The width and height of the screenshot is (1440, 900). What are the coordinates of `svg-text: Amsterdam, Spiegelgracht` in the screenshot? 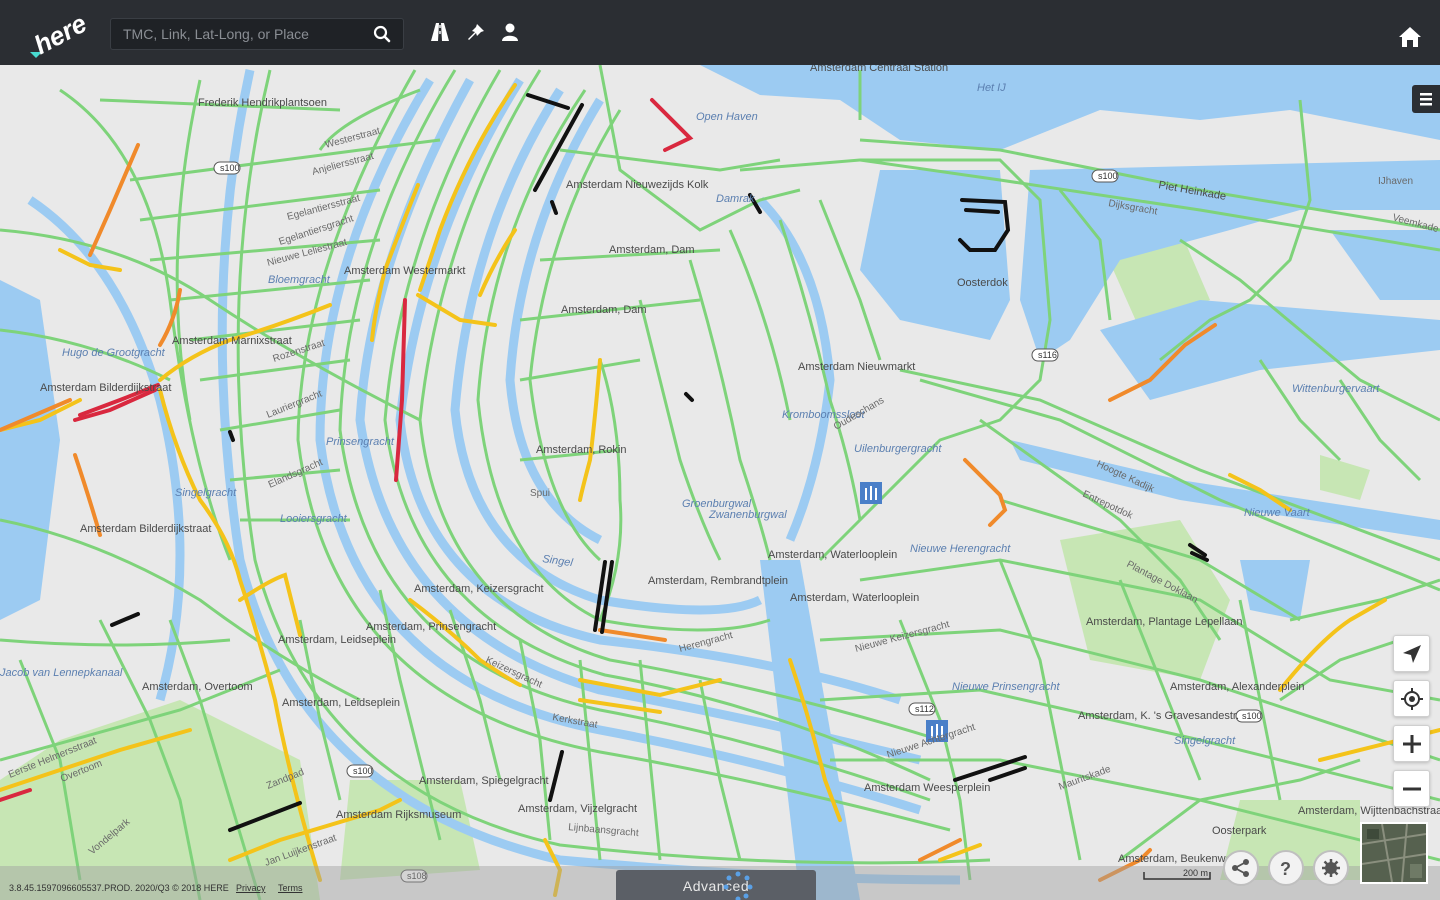 It's located at (484, 781).